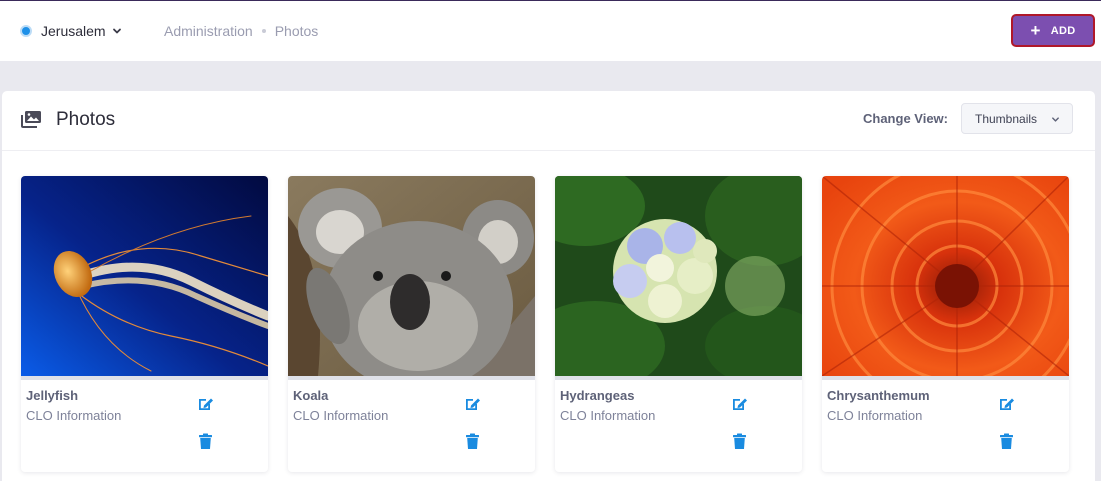 The width and height of the screenshot is (1101, 481). I want to click on photo-tile: Jellyfish CLO Information, so click(144, 324).